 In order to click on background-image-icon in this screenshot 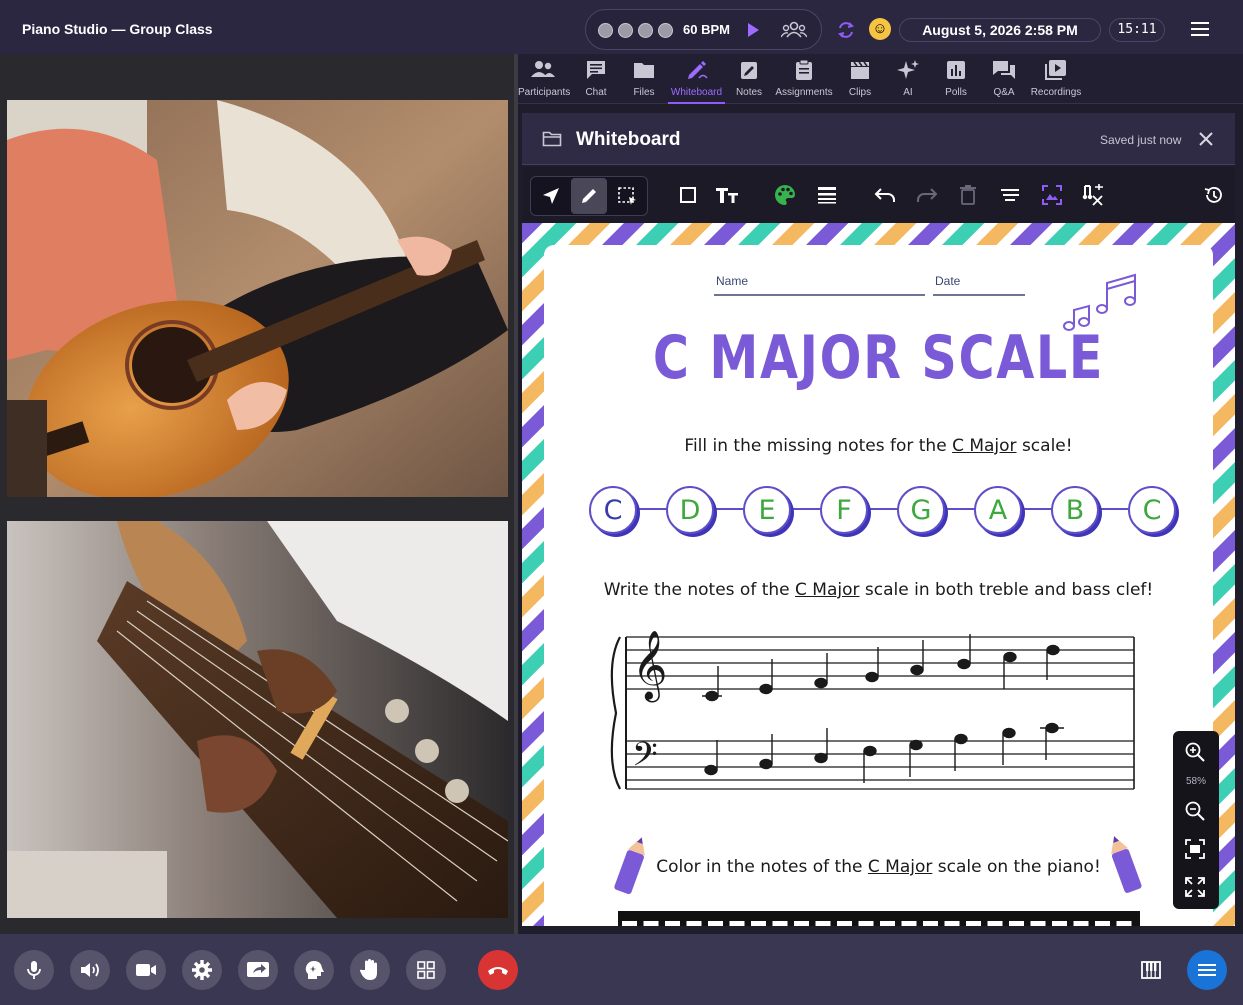, I will do `click(1052, 195)`.